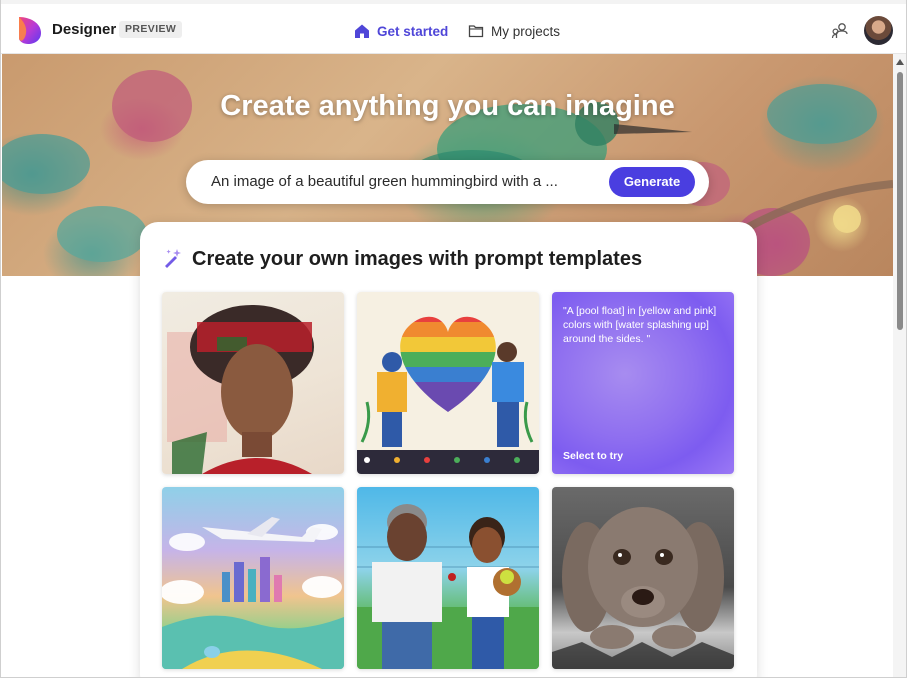 The height and width of the screenshot is (678, 907). What do you see at coordinates (173, 258) in the screenshot?
I see `sparkle-wand-icon` at bounding box center [173, 258].